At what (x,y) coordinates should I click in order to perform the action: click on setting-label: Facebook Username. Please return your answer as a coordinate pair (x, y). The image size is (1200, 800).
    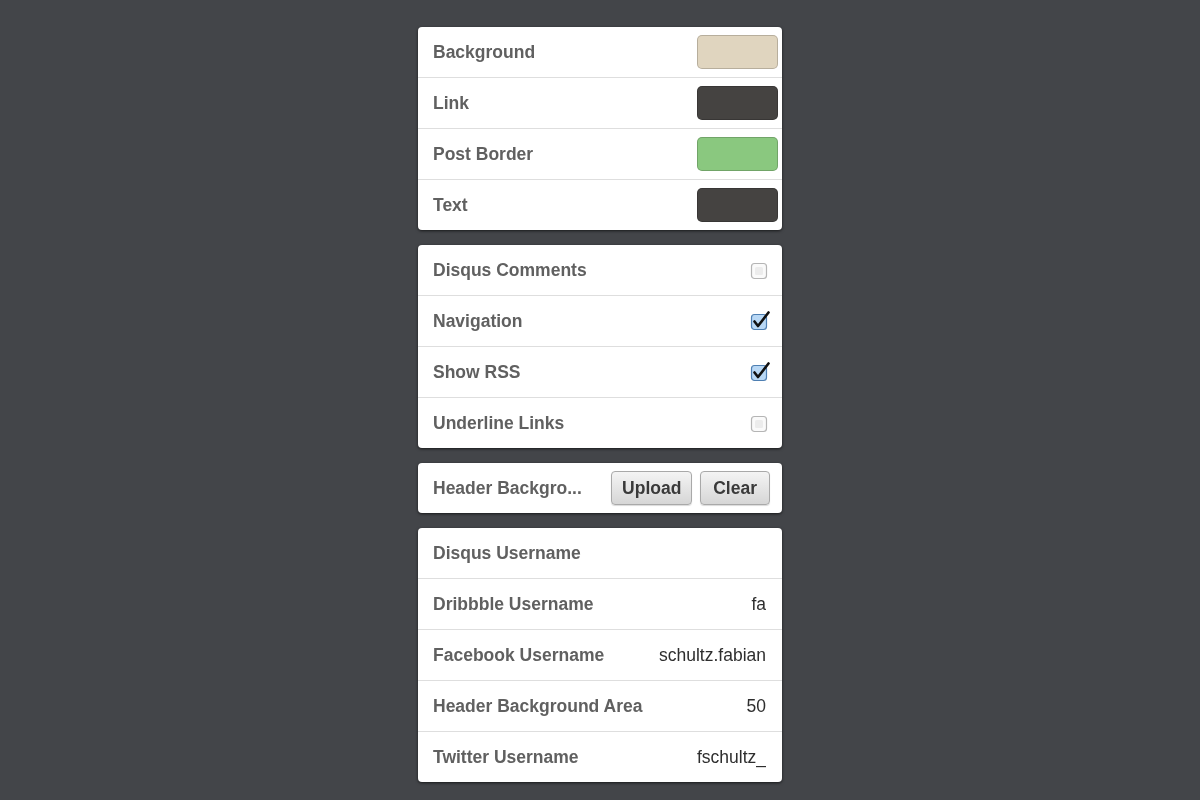
    Looking at the image, I should click on (519, 655).